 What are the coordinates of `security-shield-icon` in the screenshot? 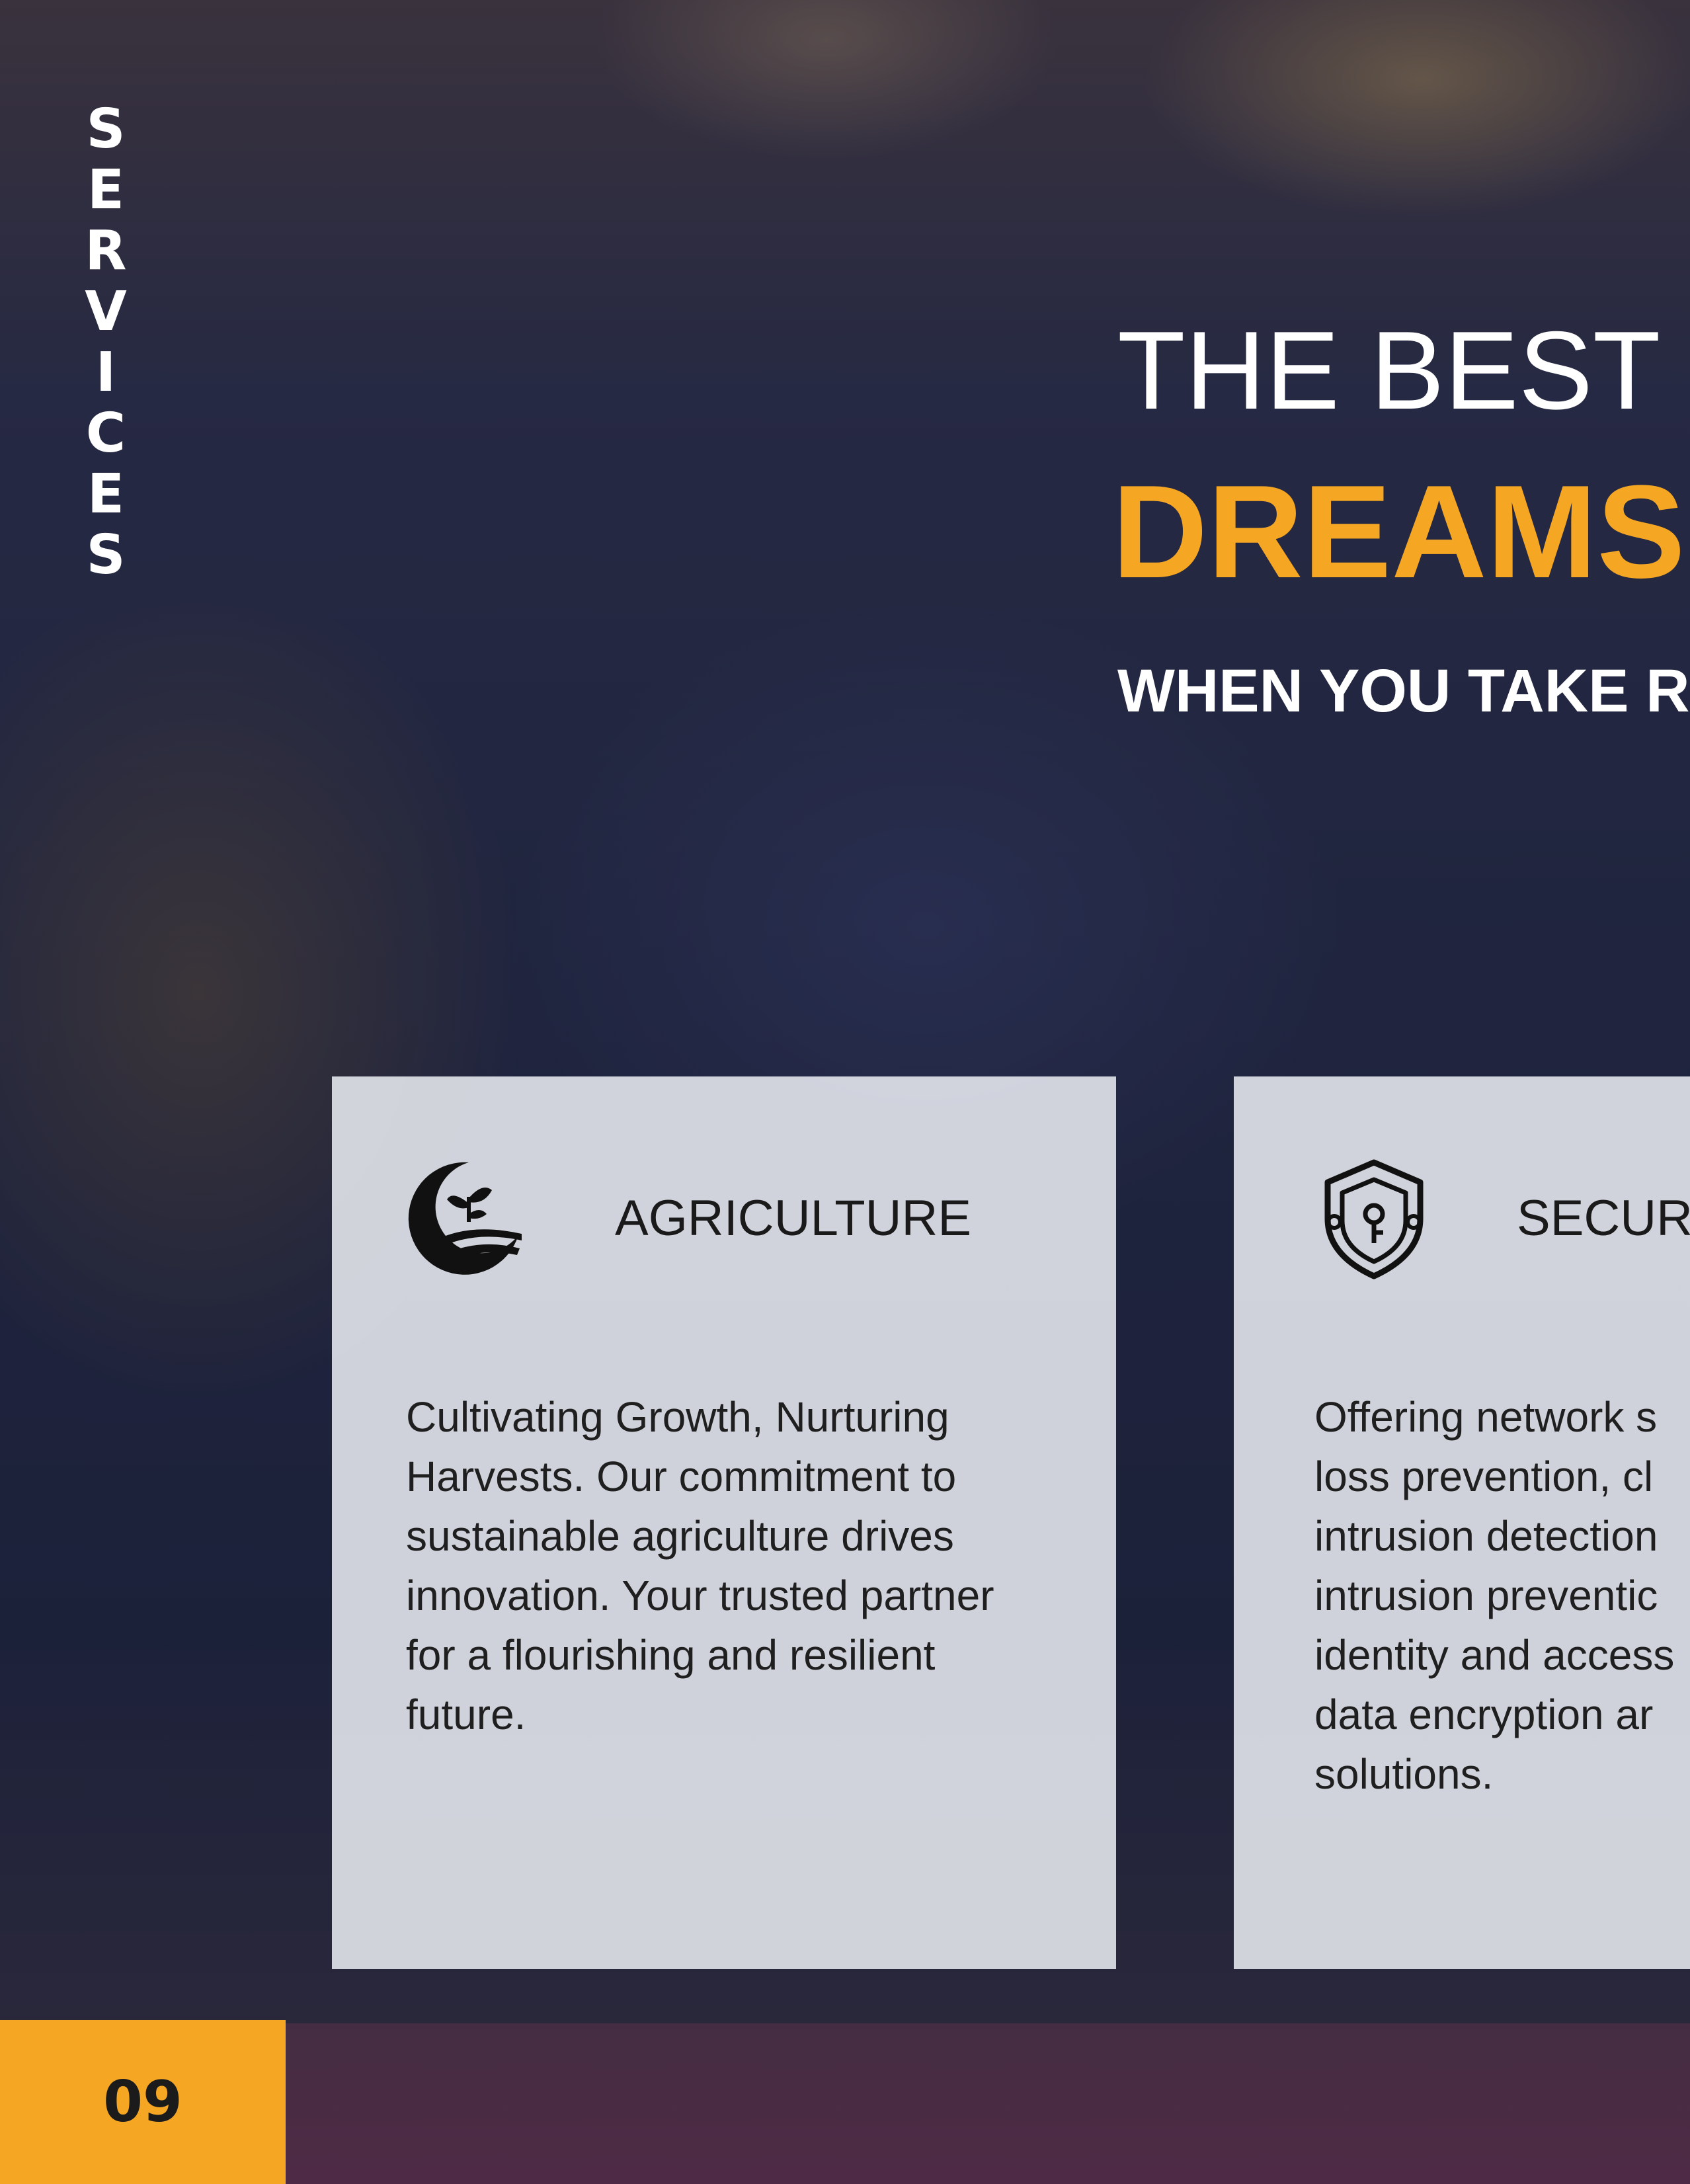 It's located at (1373, 1218).